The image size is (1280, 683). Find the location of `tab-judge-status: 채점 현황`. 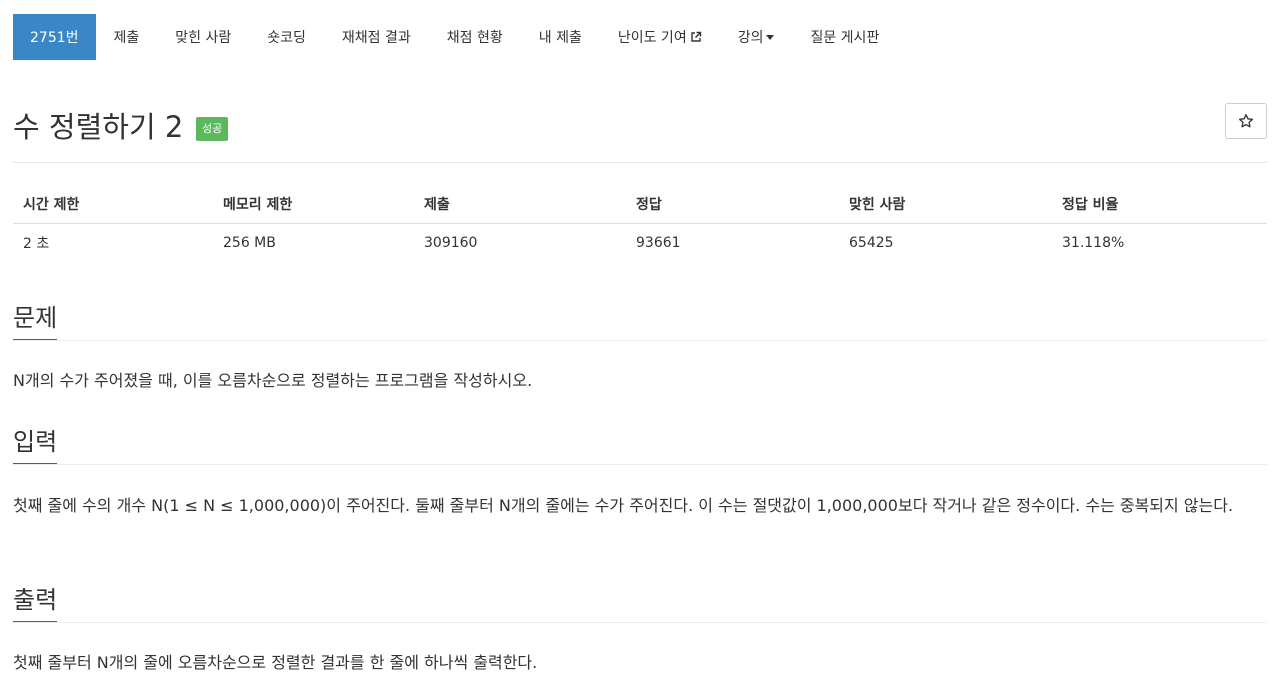

tab-judge-status: 채점 현황 is located at coordinates (475, 37).